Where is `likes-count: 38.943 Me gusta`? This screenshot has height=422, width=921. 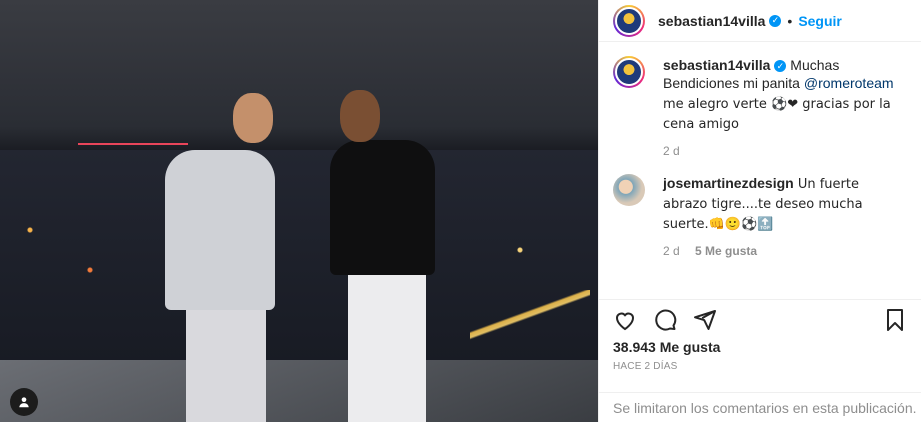 likes-count: 38.943 Me gusta is located at coordinates (760, 347).